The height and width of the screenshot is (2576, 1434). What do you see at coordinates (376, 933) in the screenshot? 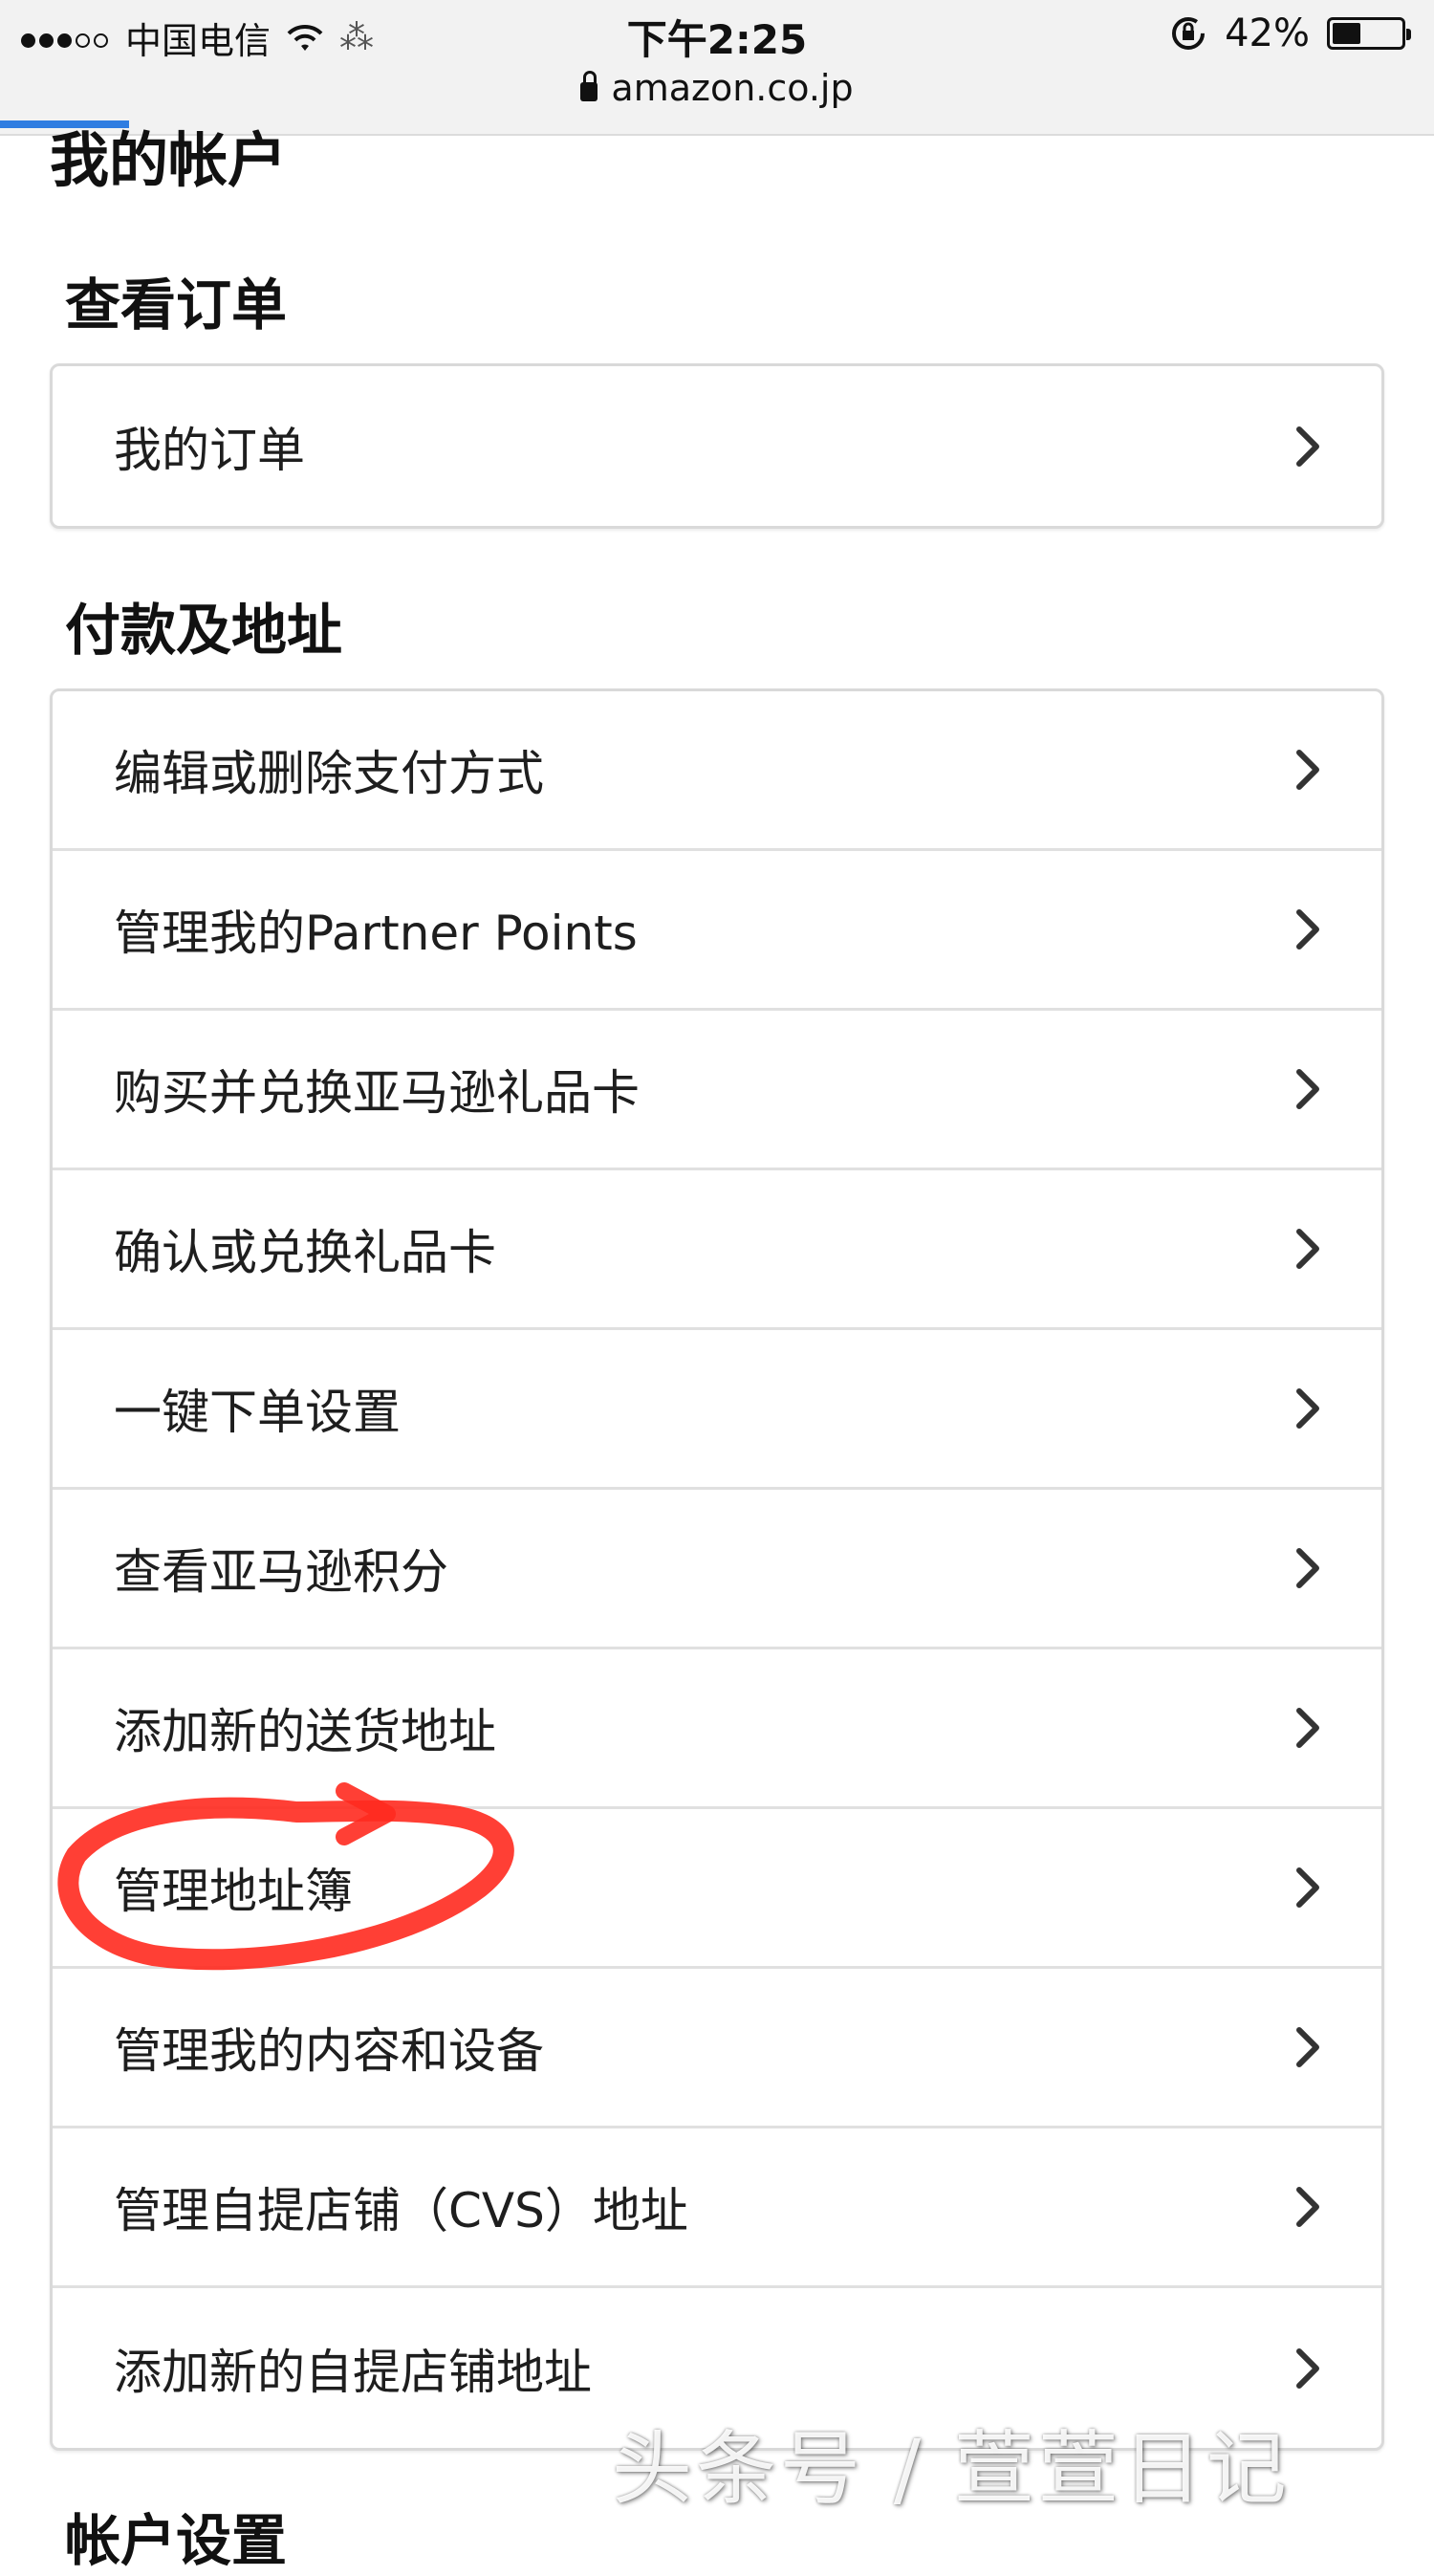
I see `menu-item-label: 管理我的Partner Points` at bounding box center [376, 933].